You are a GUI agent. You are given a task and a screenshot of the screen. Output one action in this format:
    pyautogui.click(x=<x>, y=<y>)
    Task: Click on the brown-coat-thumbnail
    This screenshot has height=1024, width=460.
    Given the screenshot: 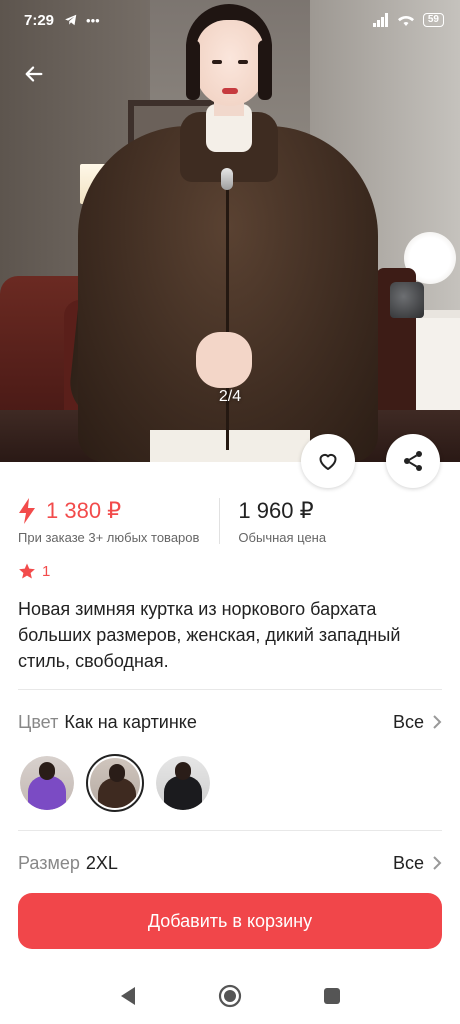 What is the action you would take?
    pyautogui.click(x=115, y=783)
    